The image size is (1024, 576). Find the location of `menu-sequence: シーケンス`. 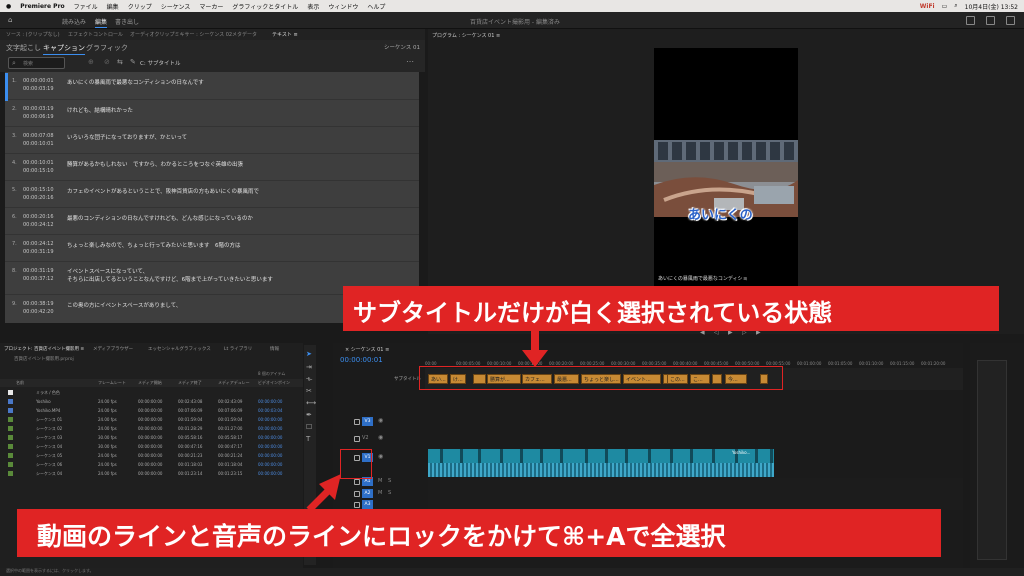

menu-sequence: シーケンス is located at coordinates (176, 6).